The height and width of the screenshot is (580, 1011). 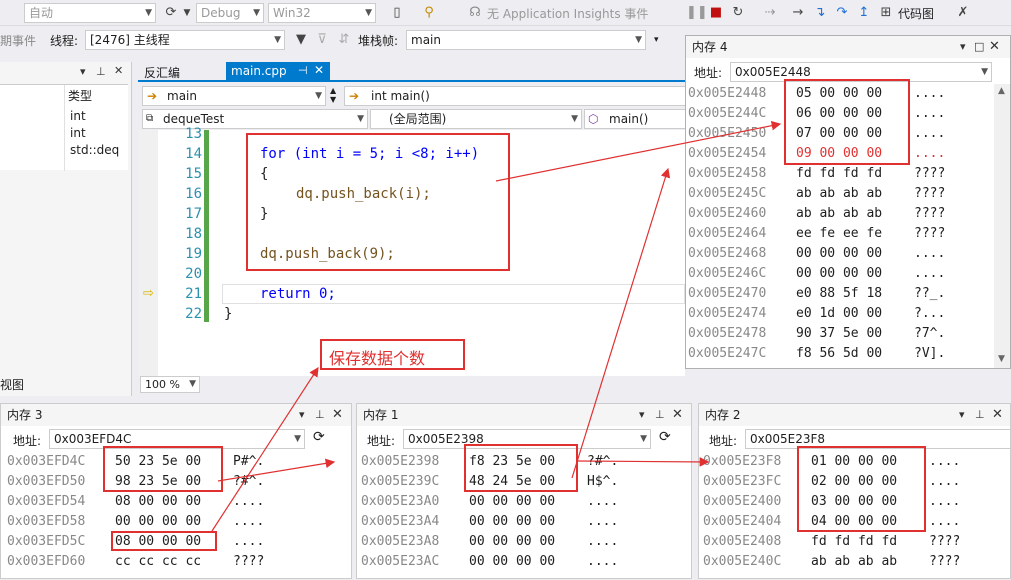 I want to click on arrow-mem1-to-mem4, so click(x=621, y=323).